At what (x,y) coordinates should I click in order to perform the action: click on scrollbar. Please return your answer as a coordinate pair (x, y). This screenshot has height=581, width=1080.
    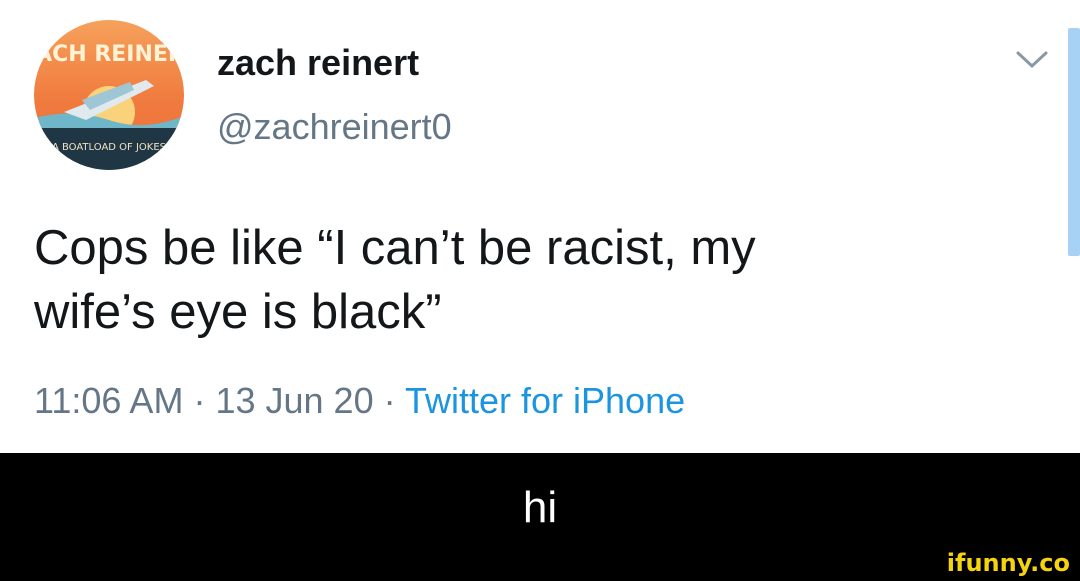
    Looking at the image, I should click on (1074, 142).